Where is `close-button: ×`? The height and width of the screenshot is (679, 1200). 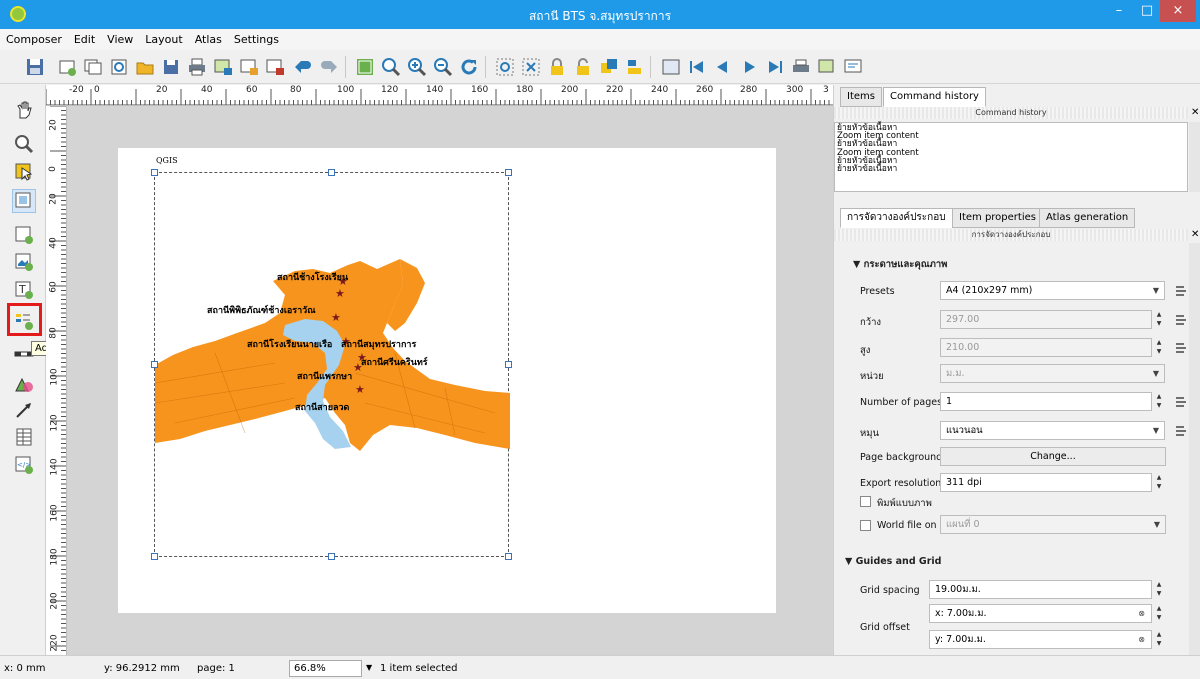
close-button: × is located at coordinates (1178, 11).